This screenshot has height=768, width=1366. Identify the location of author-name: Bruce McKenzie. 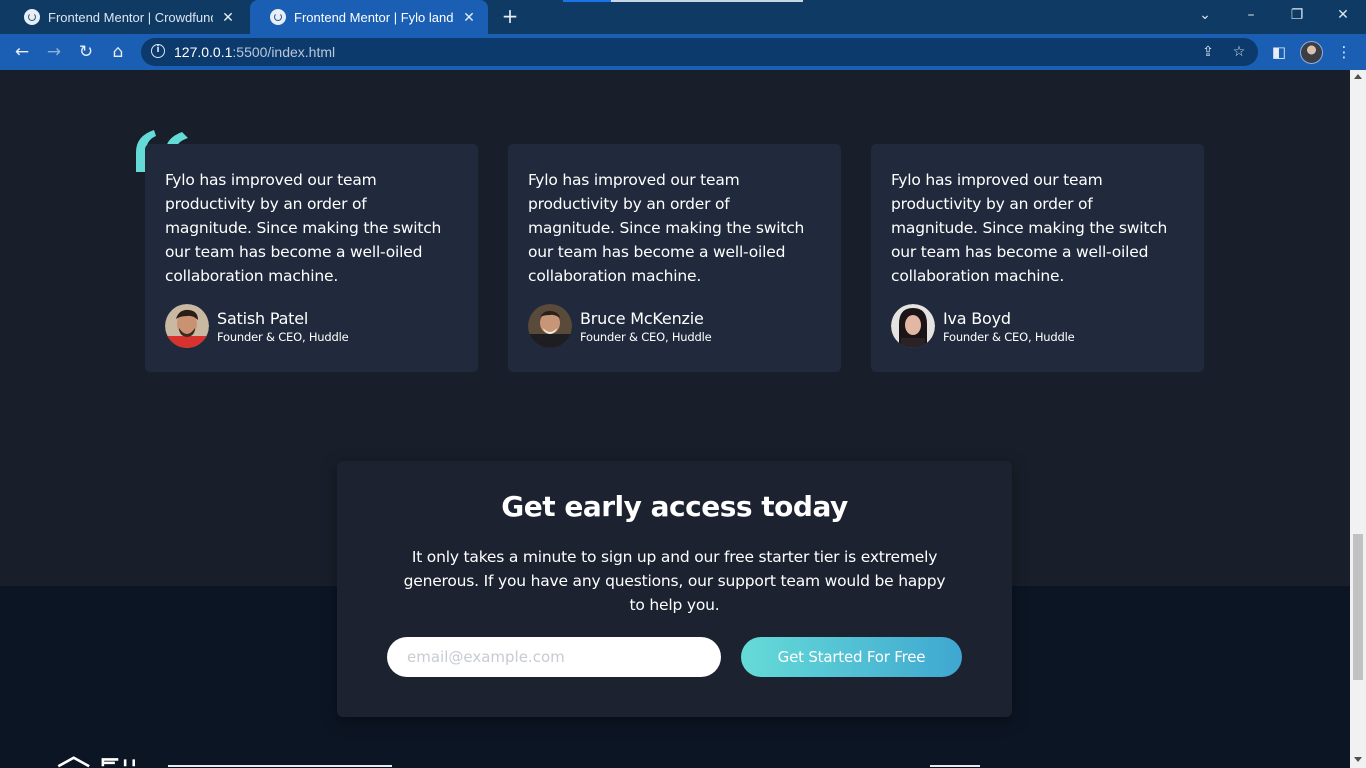
(642, 318).